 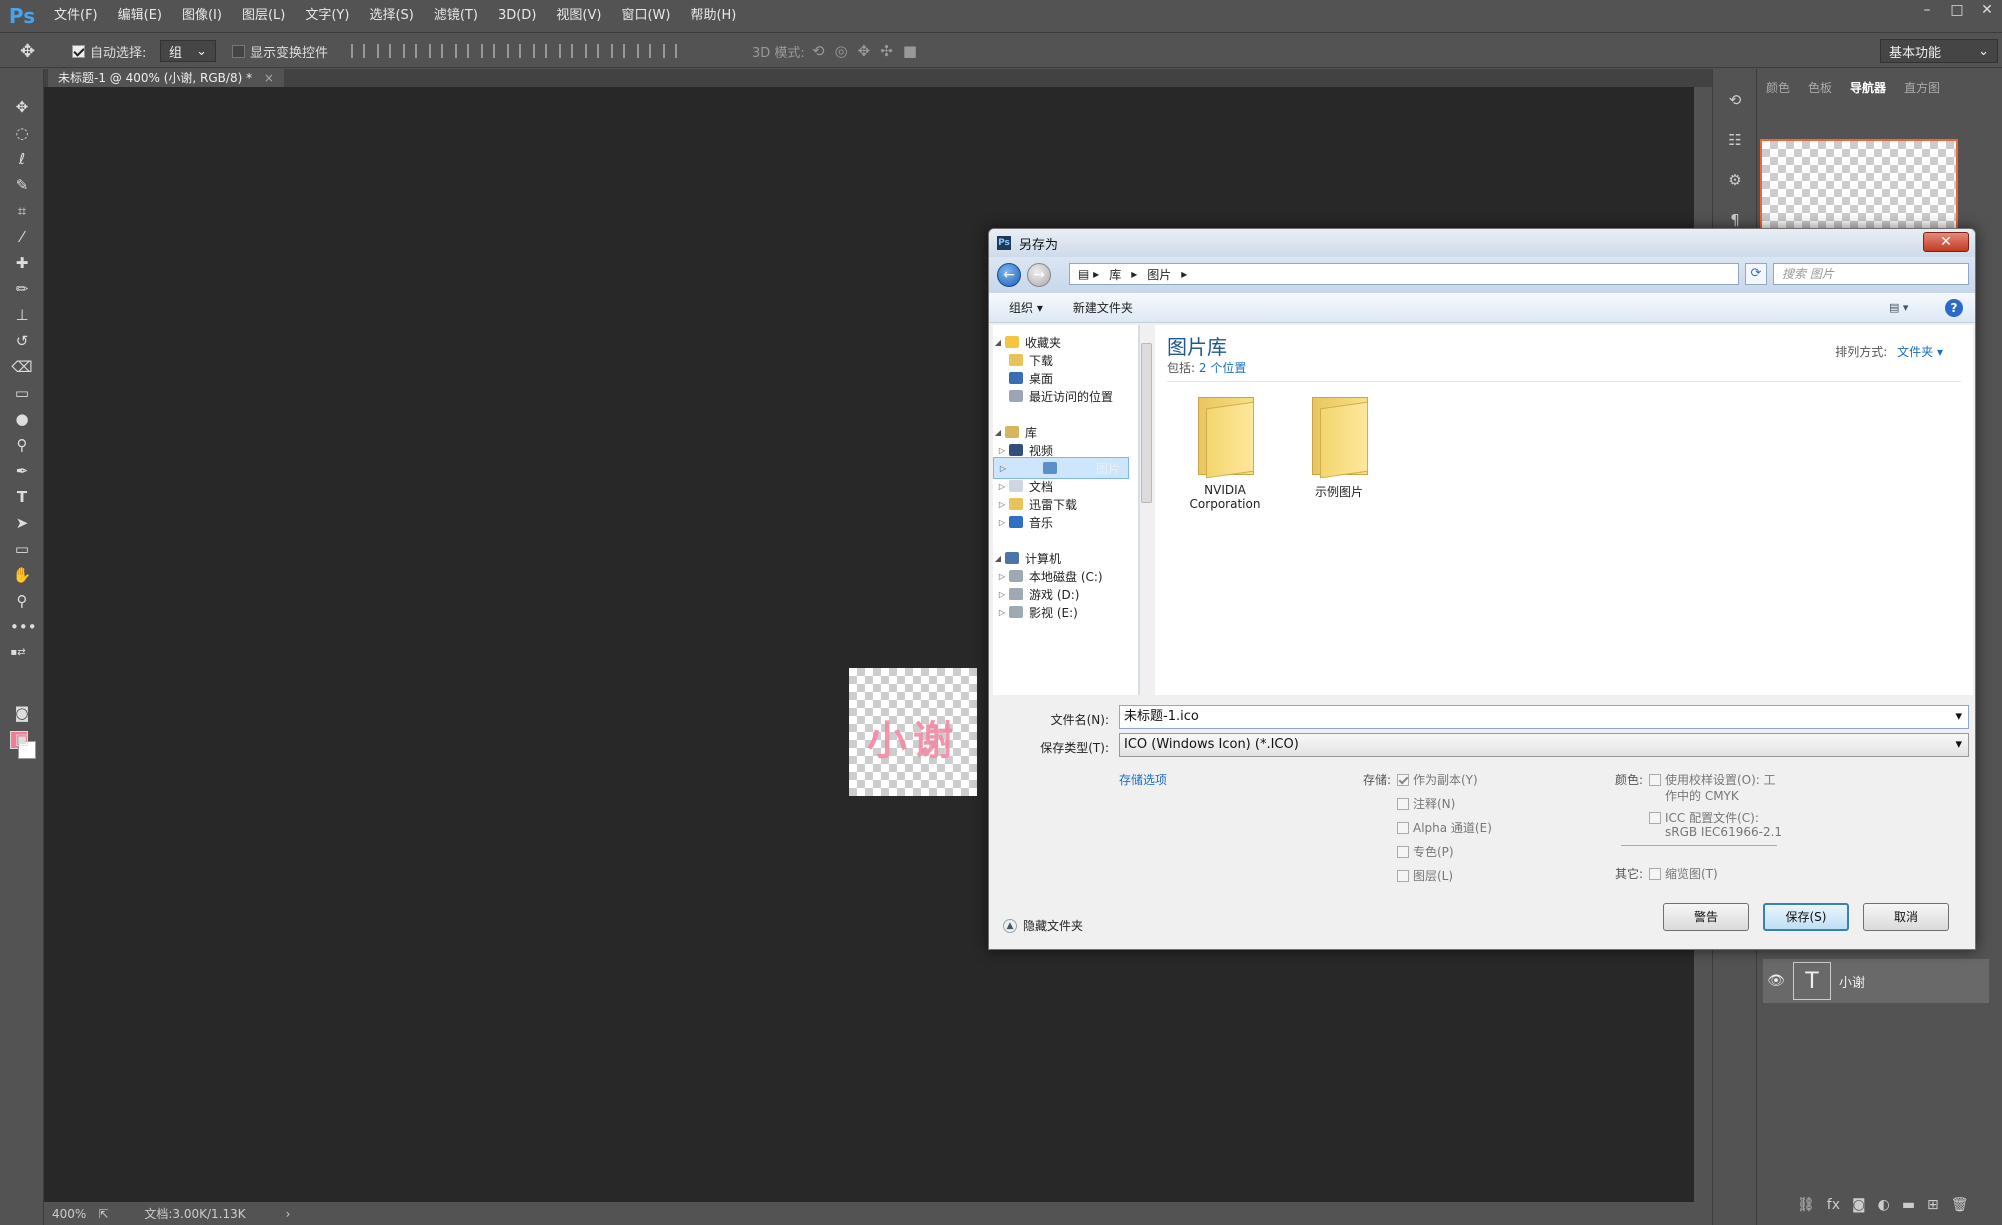 I want to click on eye-icon: 👁, so click(x=1776, y=981).